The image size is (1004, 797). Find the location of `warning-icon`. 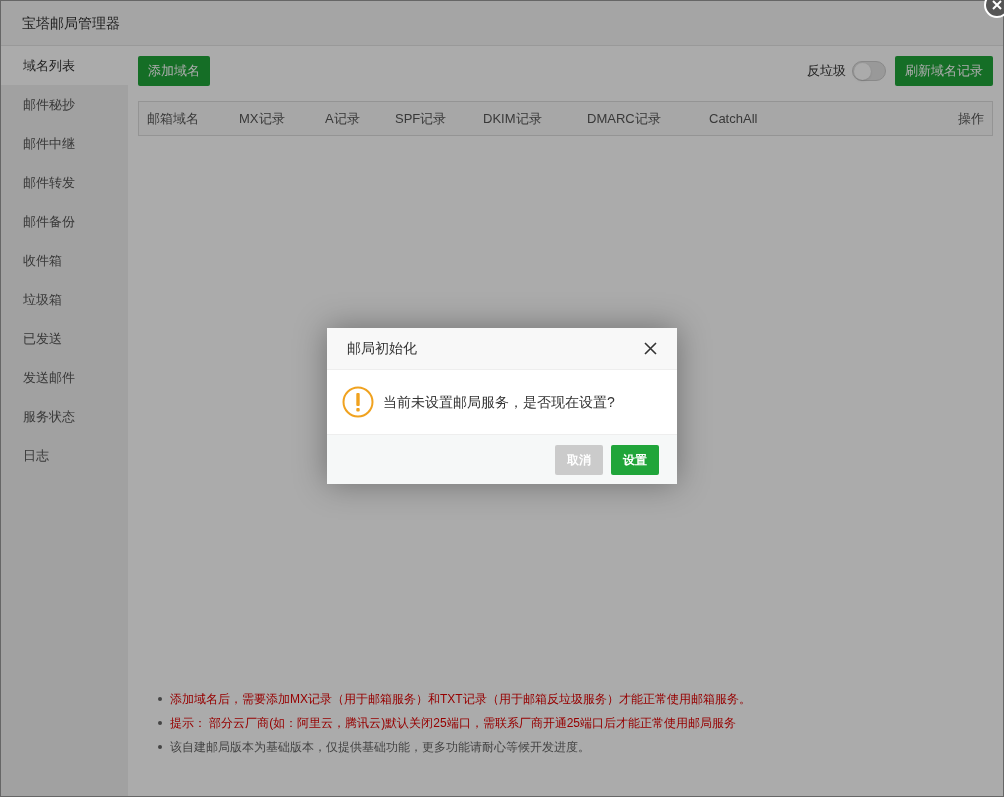

warning-icon is located at coordinates (358, 402).